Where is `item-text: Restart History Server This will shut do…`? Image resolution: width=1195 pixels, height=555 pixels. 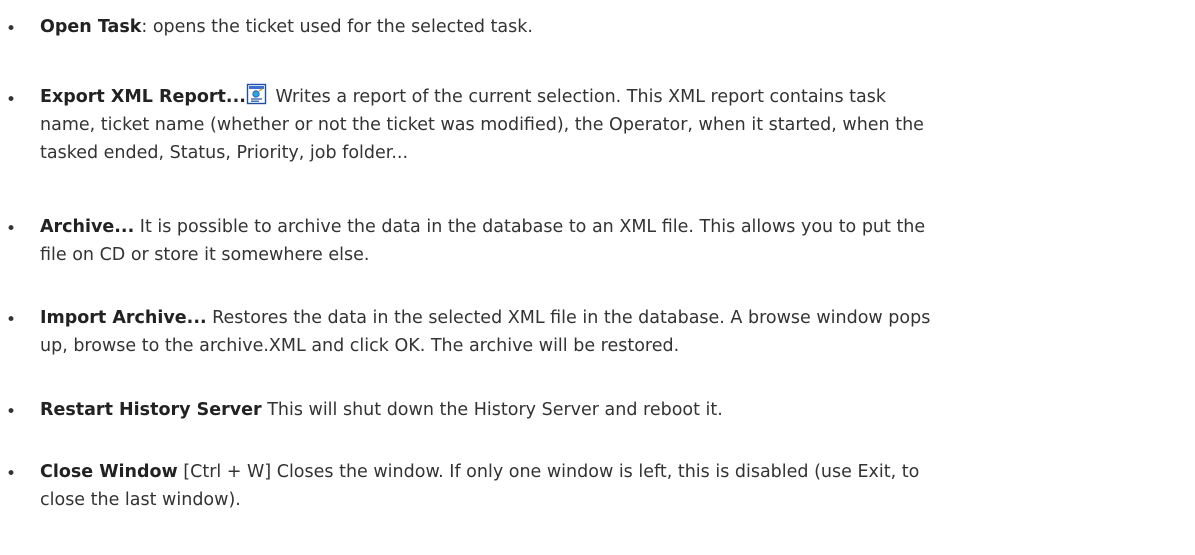 item-text: Restart History Server This will shut do… is located at coordinates (615, 410).